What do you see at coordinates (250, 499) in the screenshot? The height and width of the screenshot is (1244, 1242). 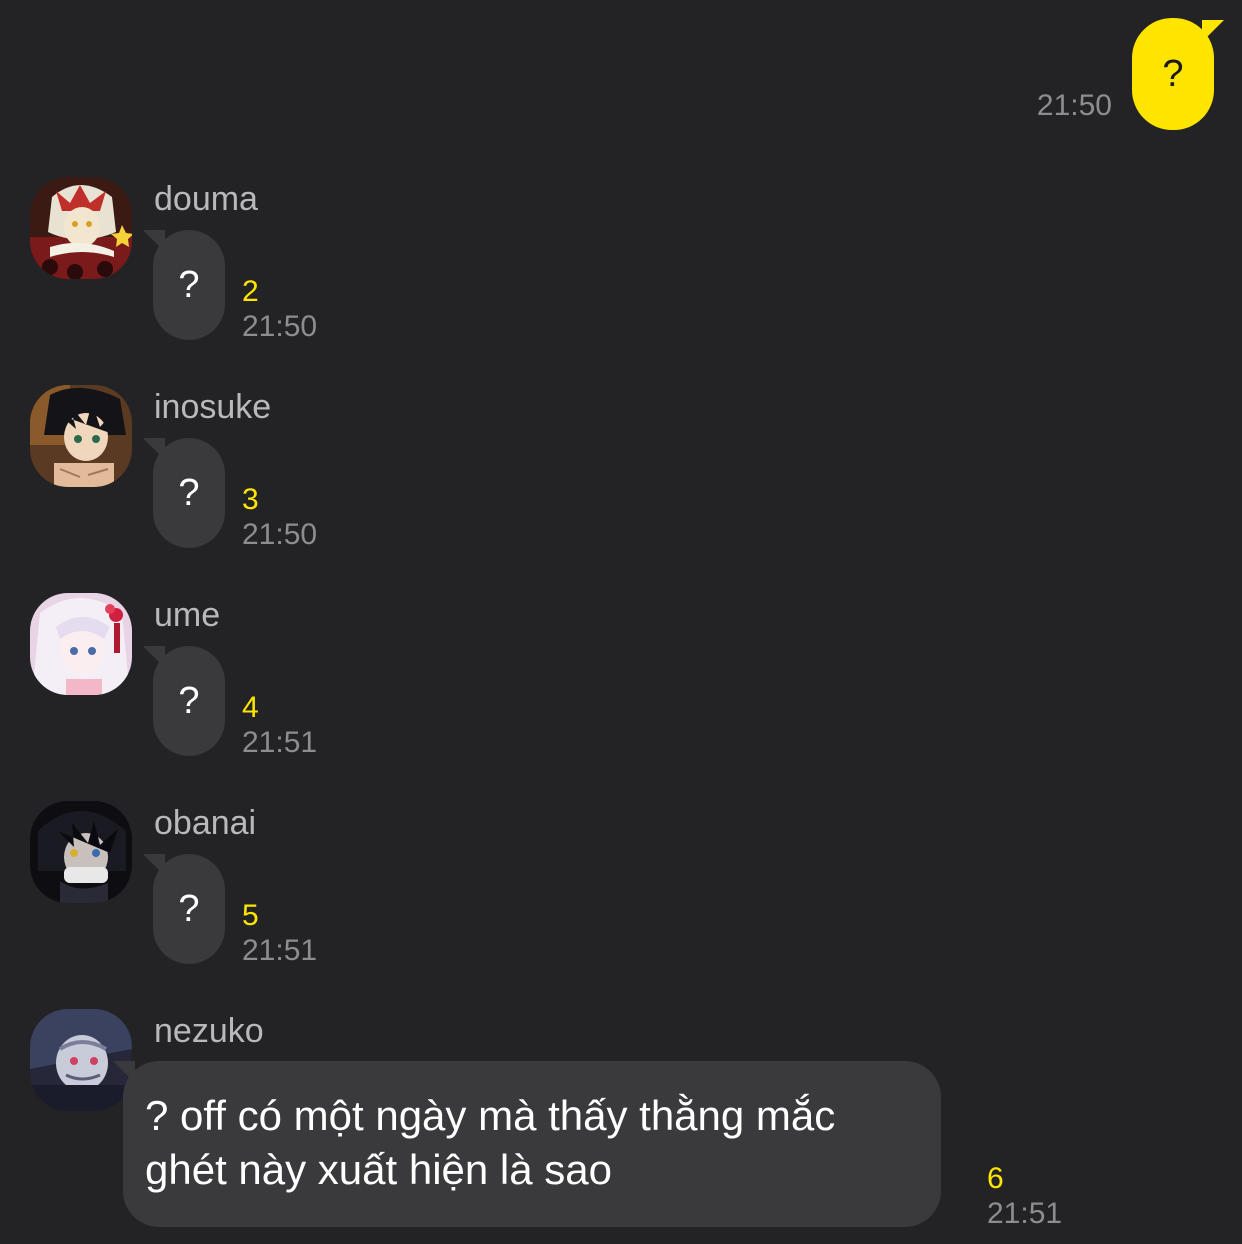 I see `unread-count: 3` at bounding box center [250, 499].